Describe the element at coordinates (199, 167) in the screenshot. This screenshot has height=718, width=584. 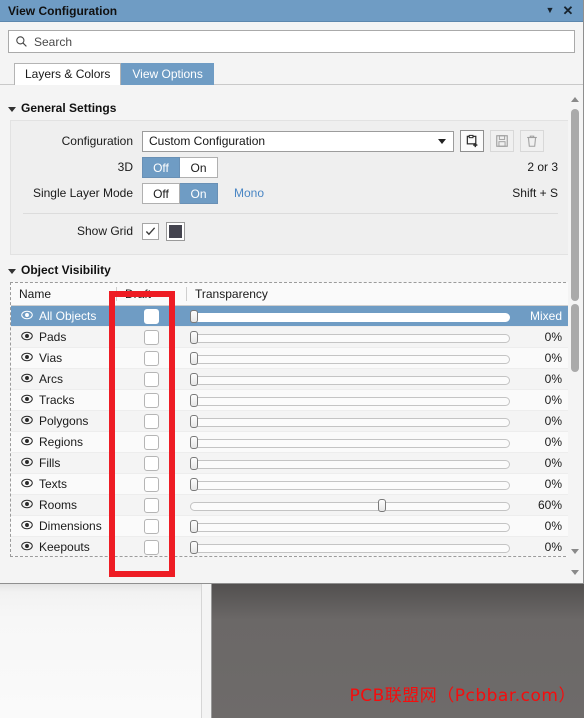
I see `three-d-on-segment: On` at that location.